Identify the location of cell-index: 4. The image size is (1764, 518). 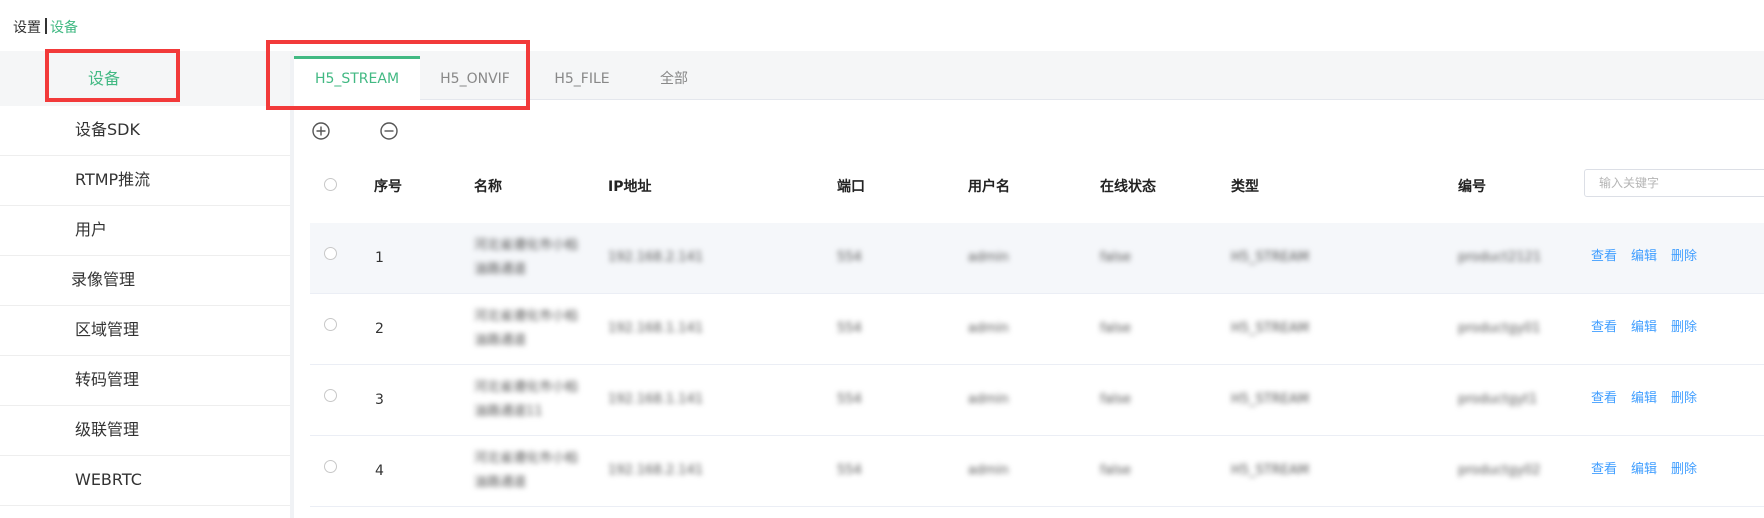
(379, 471).